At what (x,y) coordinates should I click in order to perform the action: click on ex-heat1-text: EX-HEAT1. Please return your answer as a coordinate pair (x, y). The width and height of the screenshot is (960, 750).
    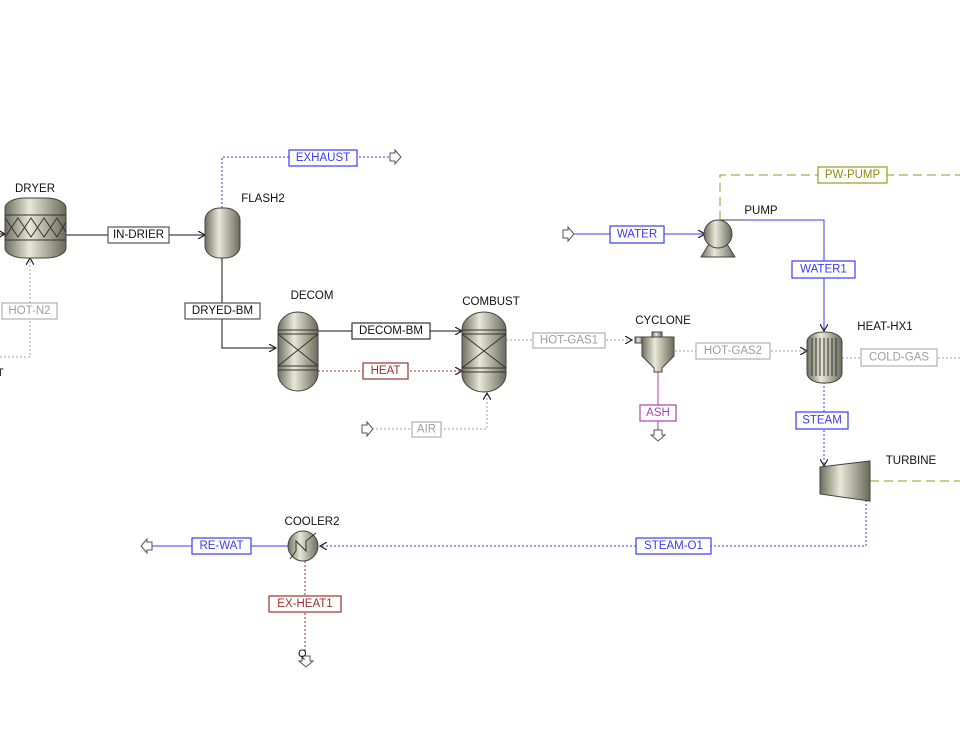
    Looking at the image, I should click on (304, 604).